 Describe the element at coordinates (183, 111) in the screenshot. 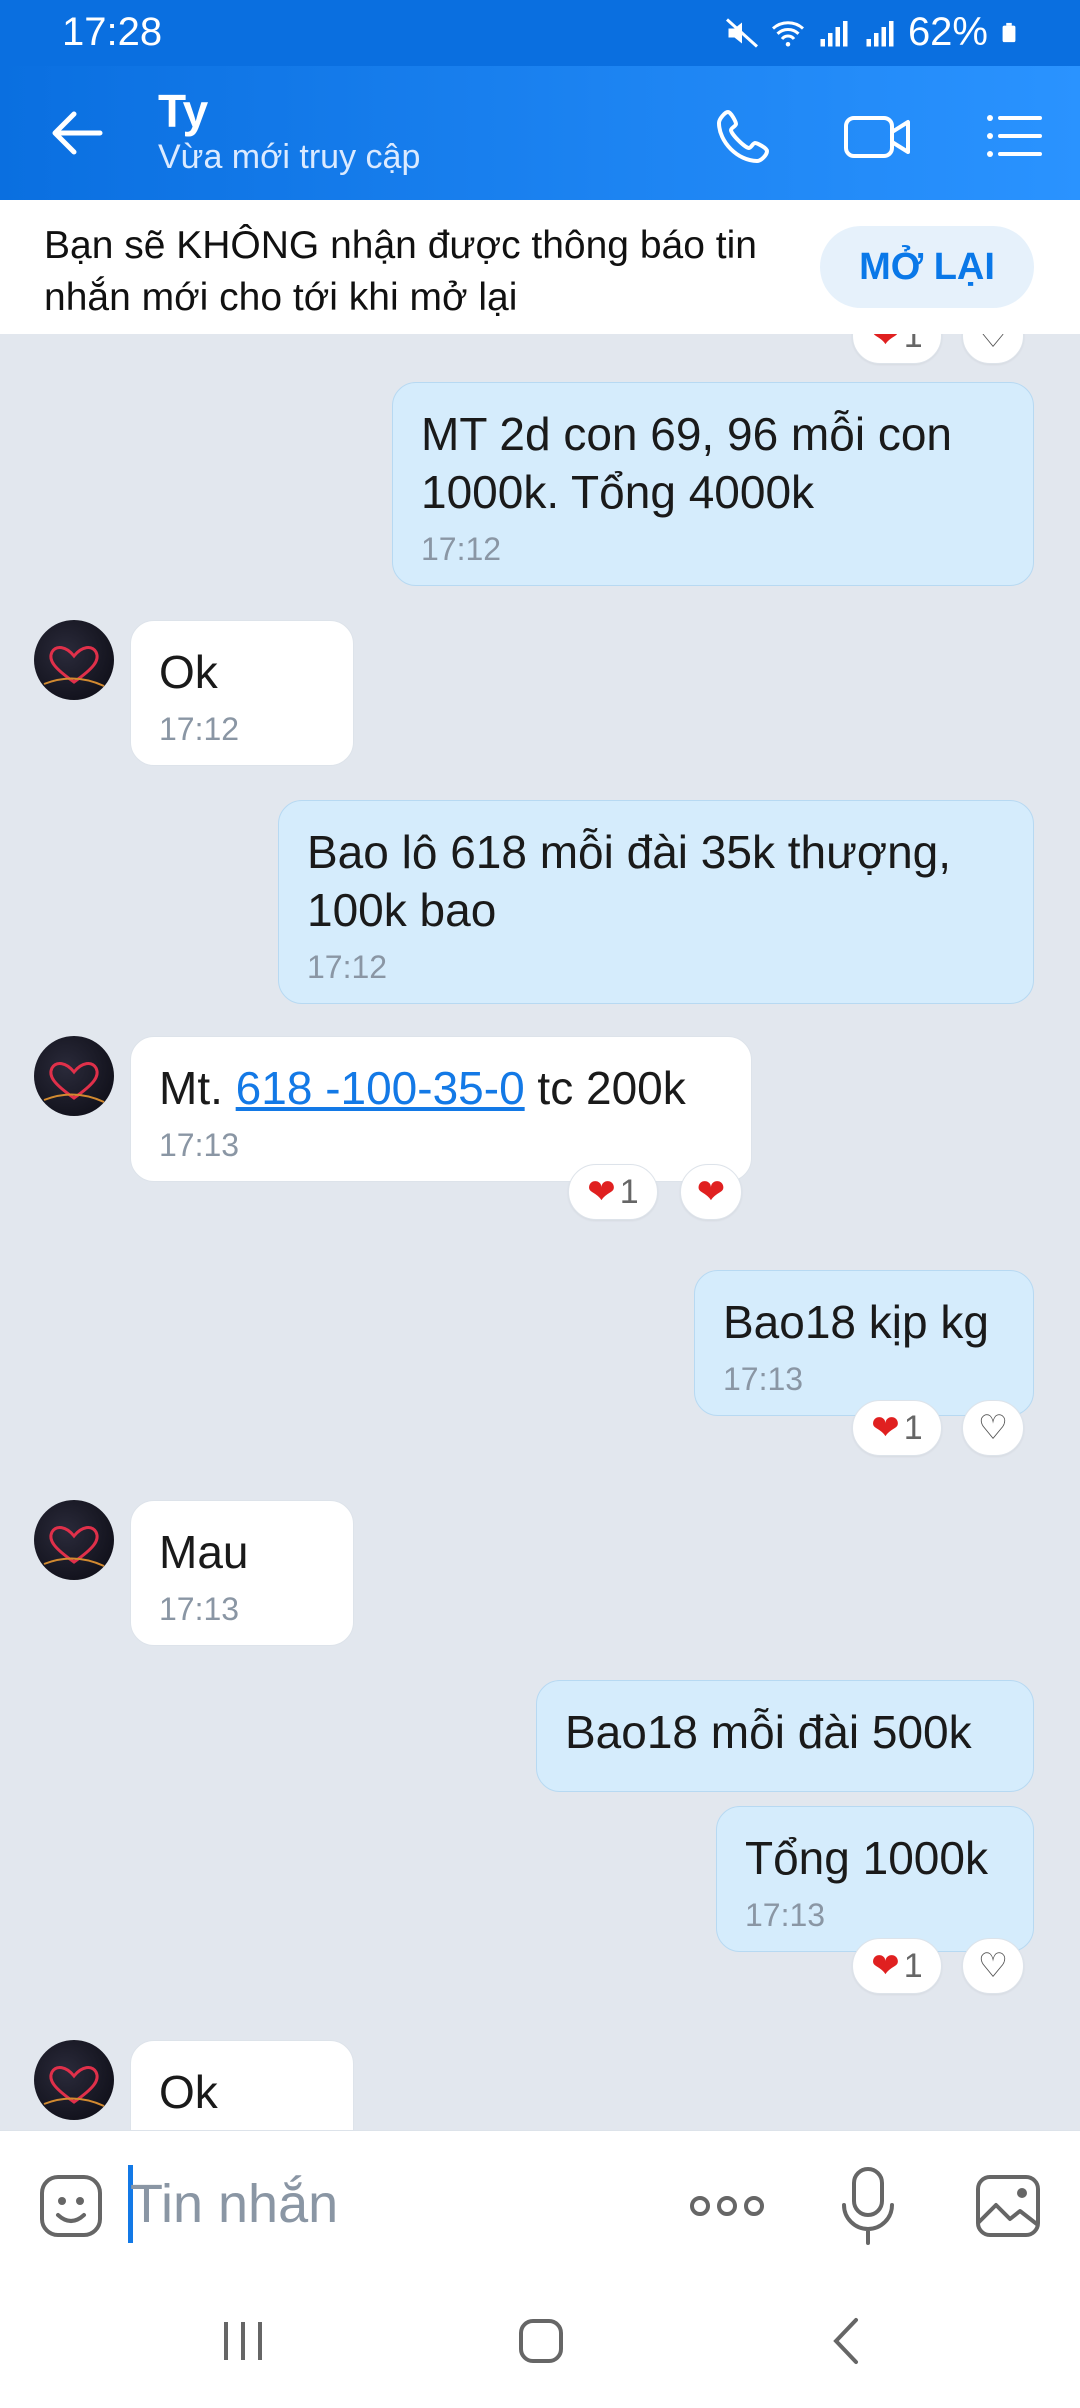

I see `contact-name: Ty` at that location.